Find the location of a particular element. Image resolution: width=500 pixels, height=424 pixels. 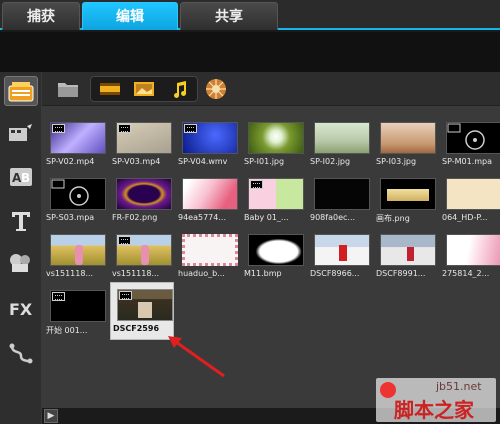

media-item: 画布.png is located at coordinates (407, 200).